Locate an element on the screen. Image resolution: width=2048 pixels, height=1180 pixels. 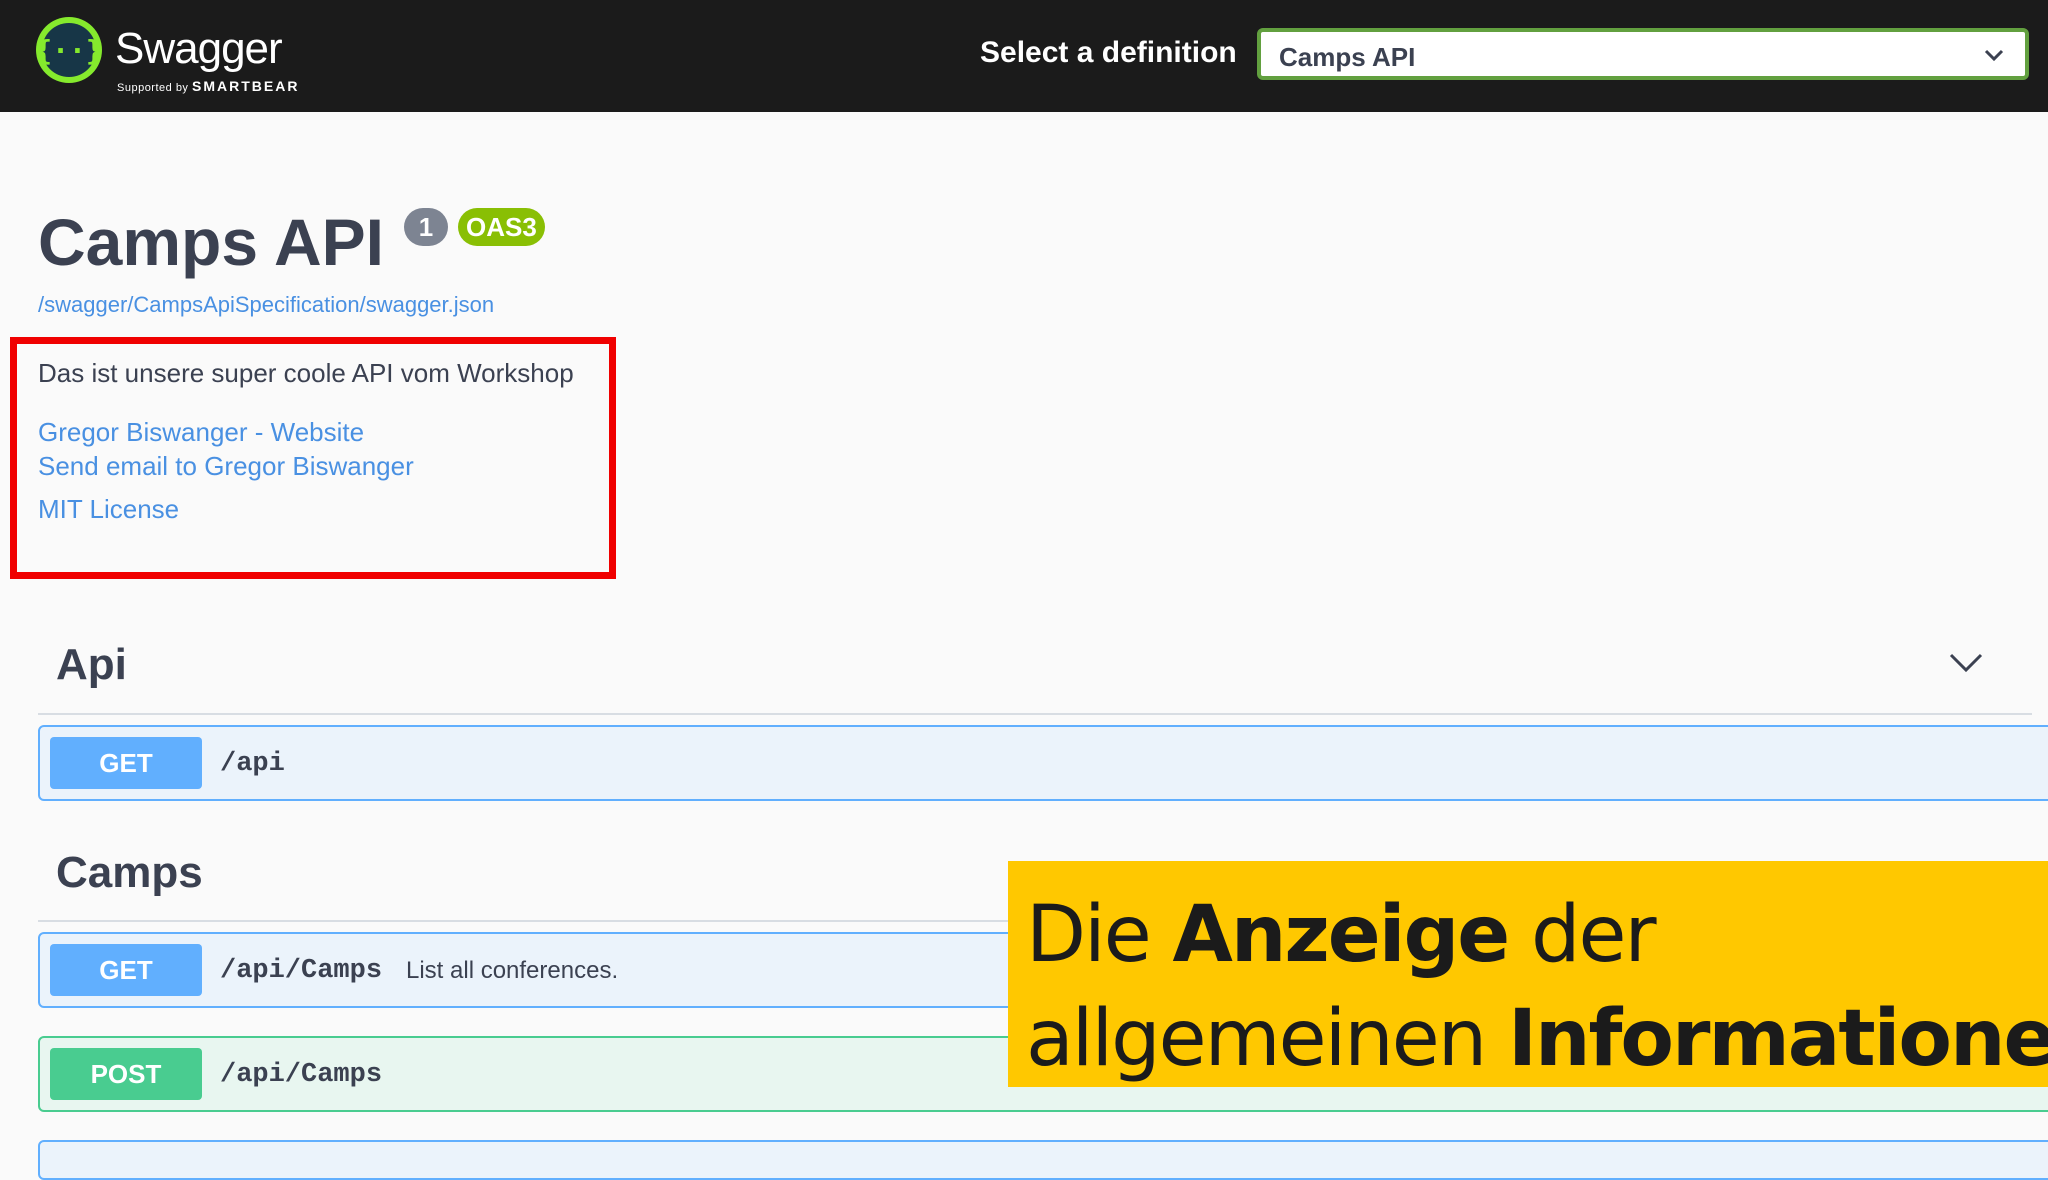
brand-sub-company: SMARTBEAR is located at coordinates (246, 86).